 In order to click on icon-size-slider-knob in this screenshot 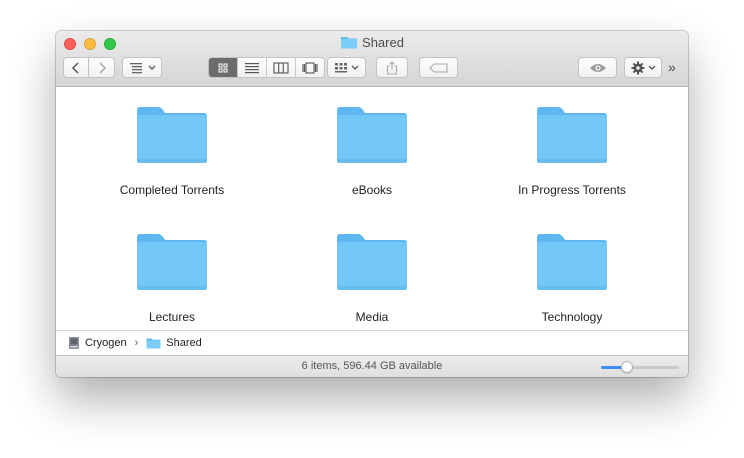, I will do `click(626, 367)`.